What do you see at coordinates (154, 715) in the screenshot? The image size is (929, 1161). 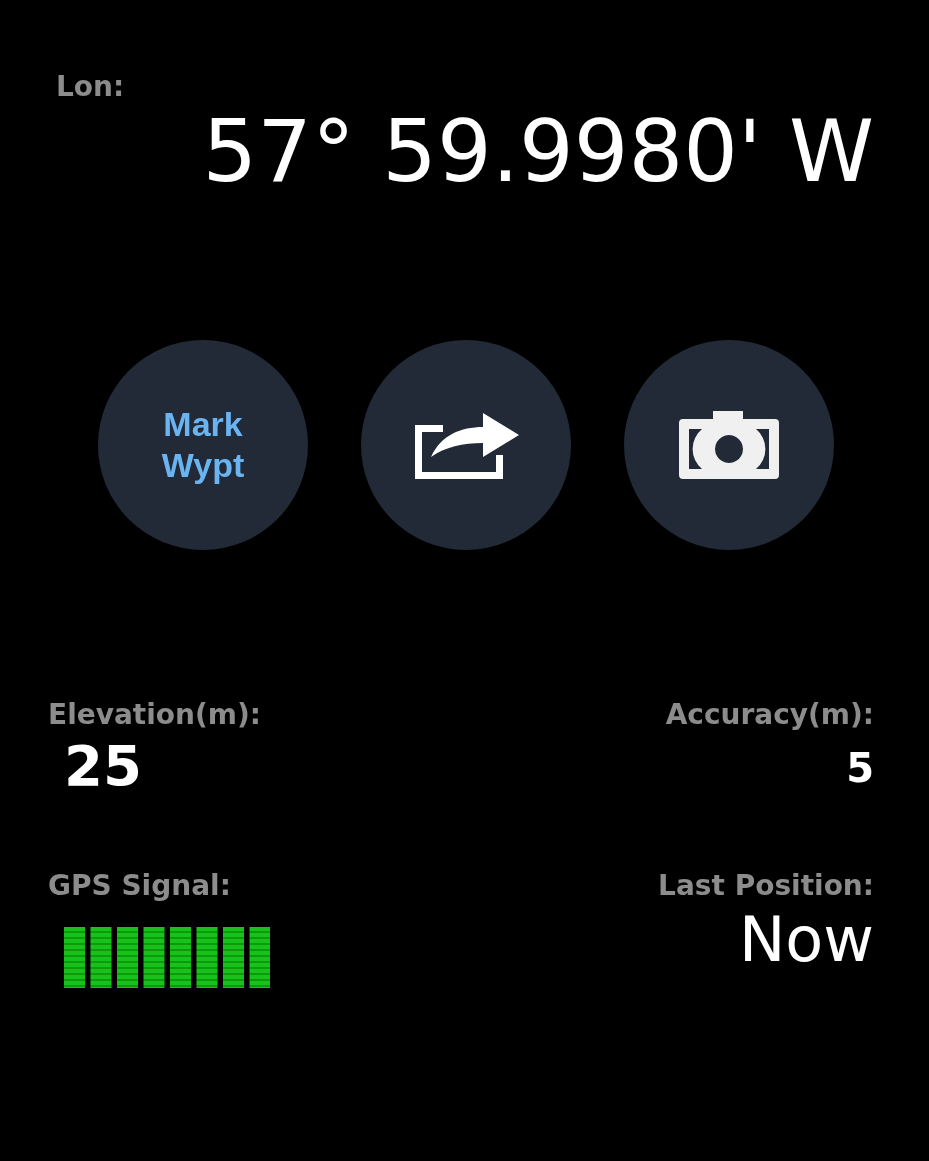 I see `stat-label: Elevation(m):` at bounding box center [154, 715].